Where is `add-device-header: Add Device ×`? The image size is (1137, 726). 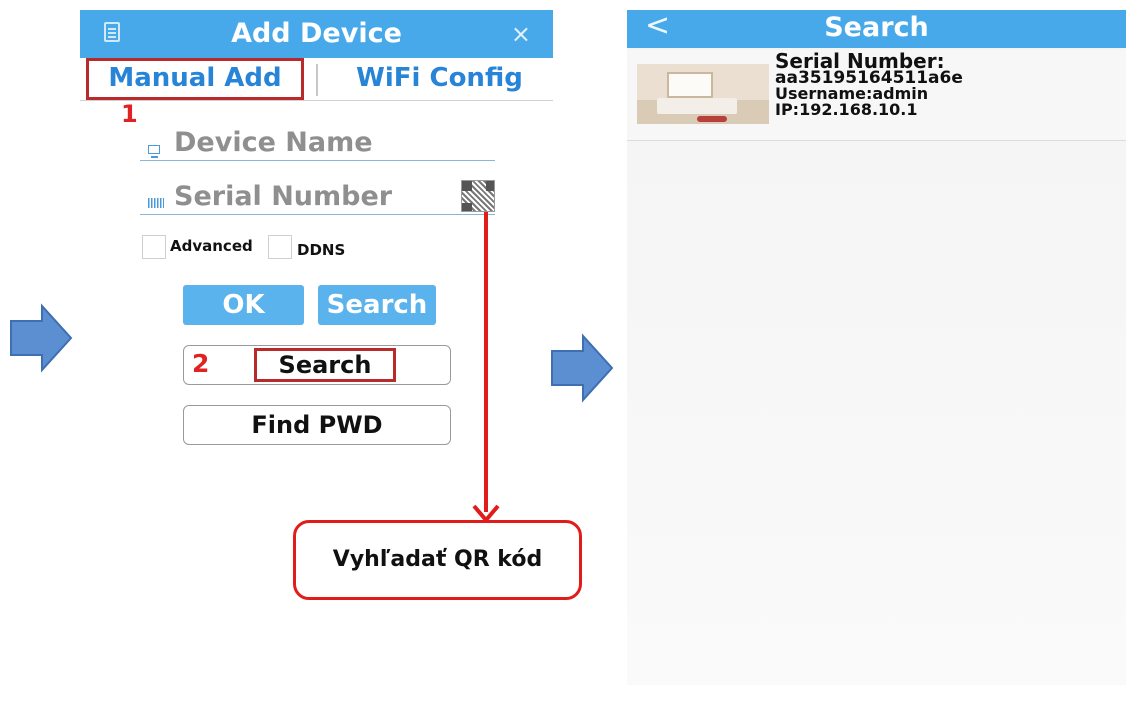 add-device-header: Add Device × is located at coordinates (316, 34).